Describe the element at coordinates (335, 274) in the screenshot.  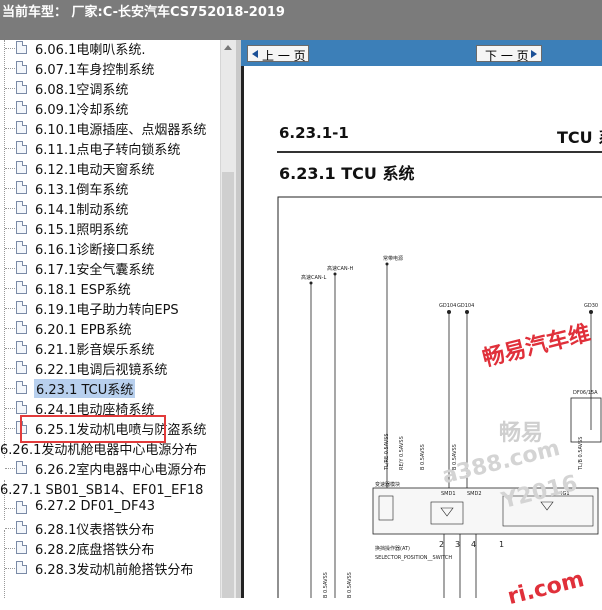
I see `node-can-h` at that location.